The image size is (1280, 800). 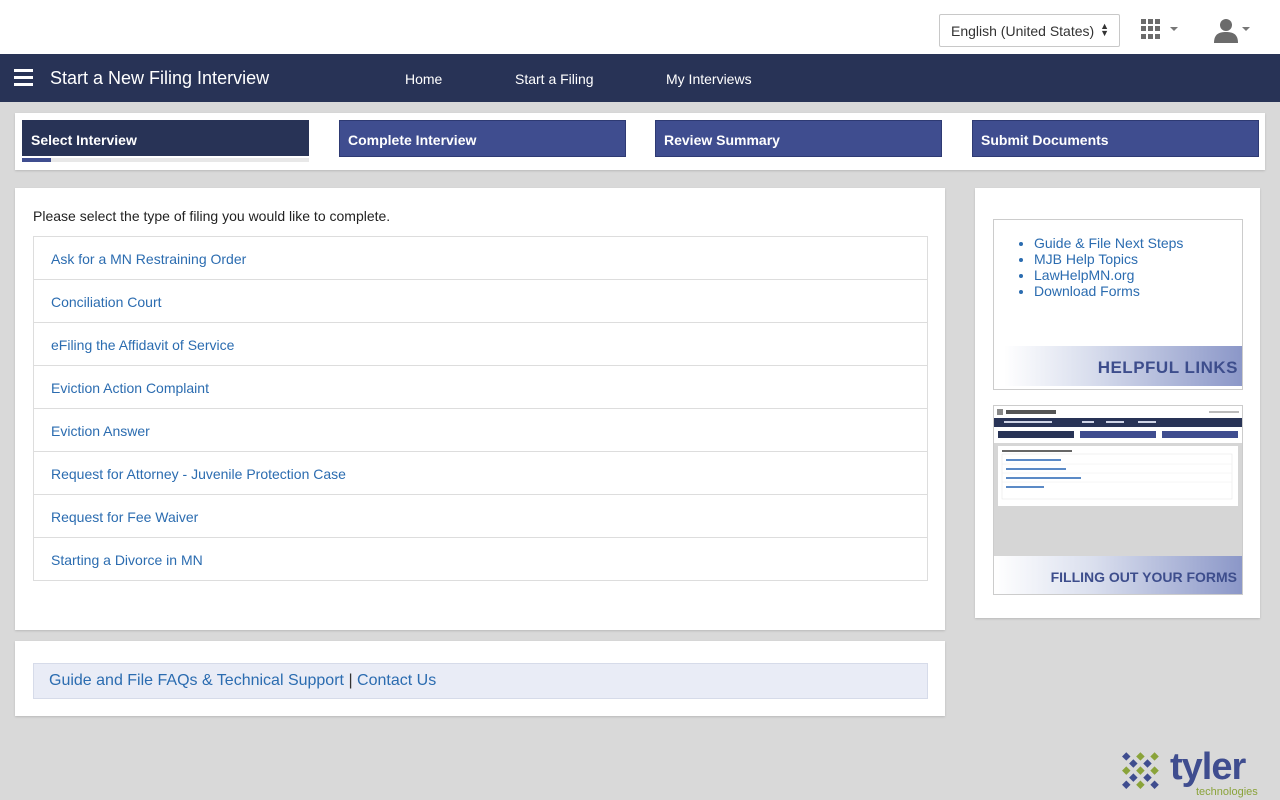 I want to click on user-menu-button, so click(x=1232, y=30).